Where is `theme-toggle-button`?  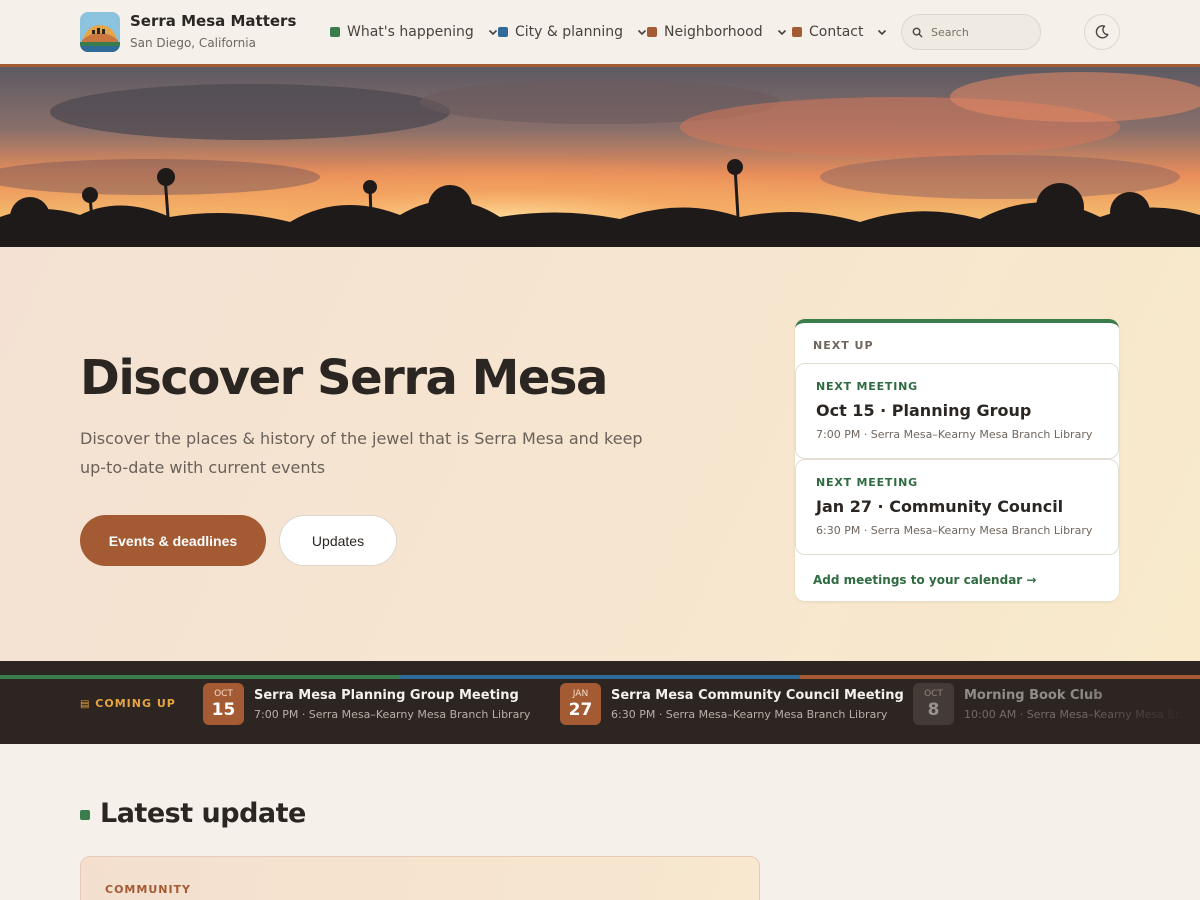
theme-toggle-button is located at coordinates (1102, 32).